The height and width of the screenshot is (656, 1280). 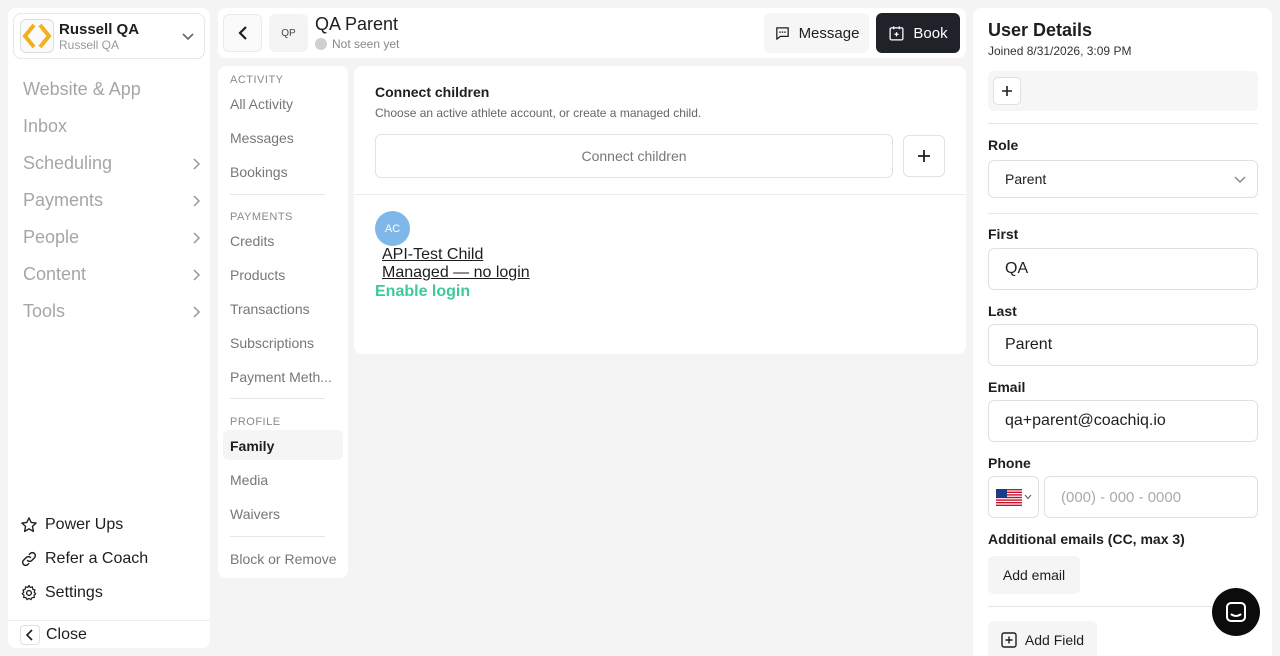 What do you see at coordinates (896, 33) in the screenshot?
I see `calendar-add-icon` at bounding box center [896, 33].